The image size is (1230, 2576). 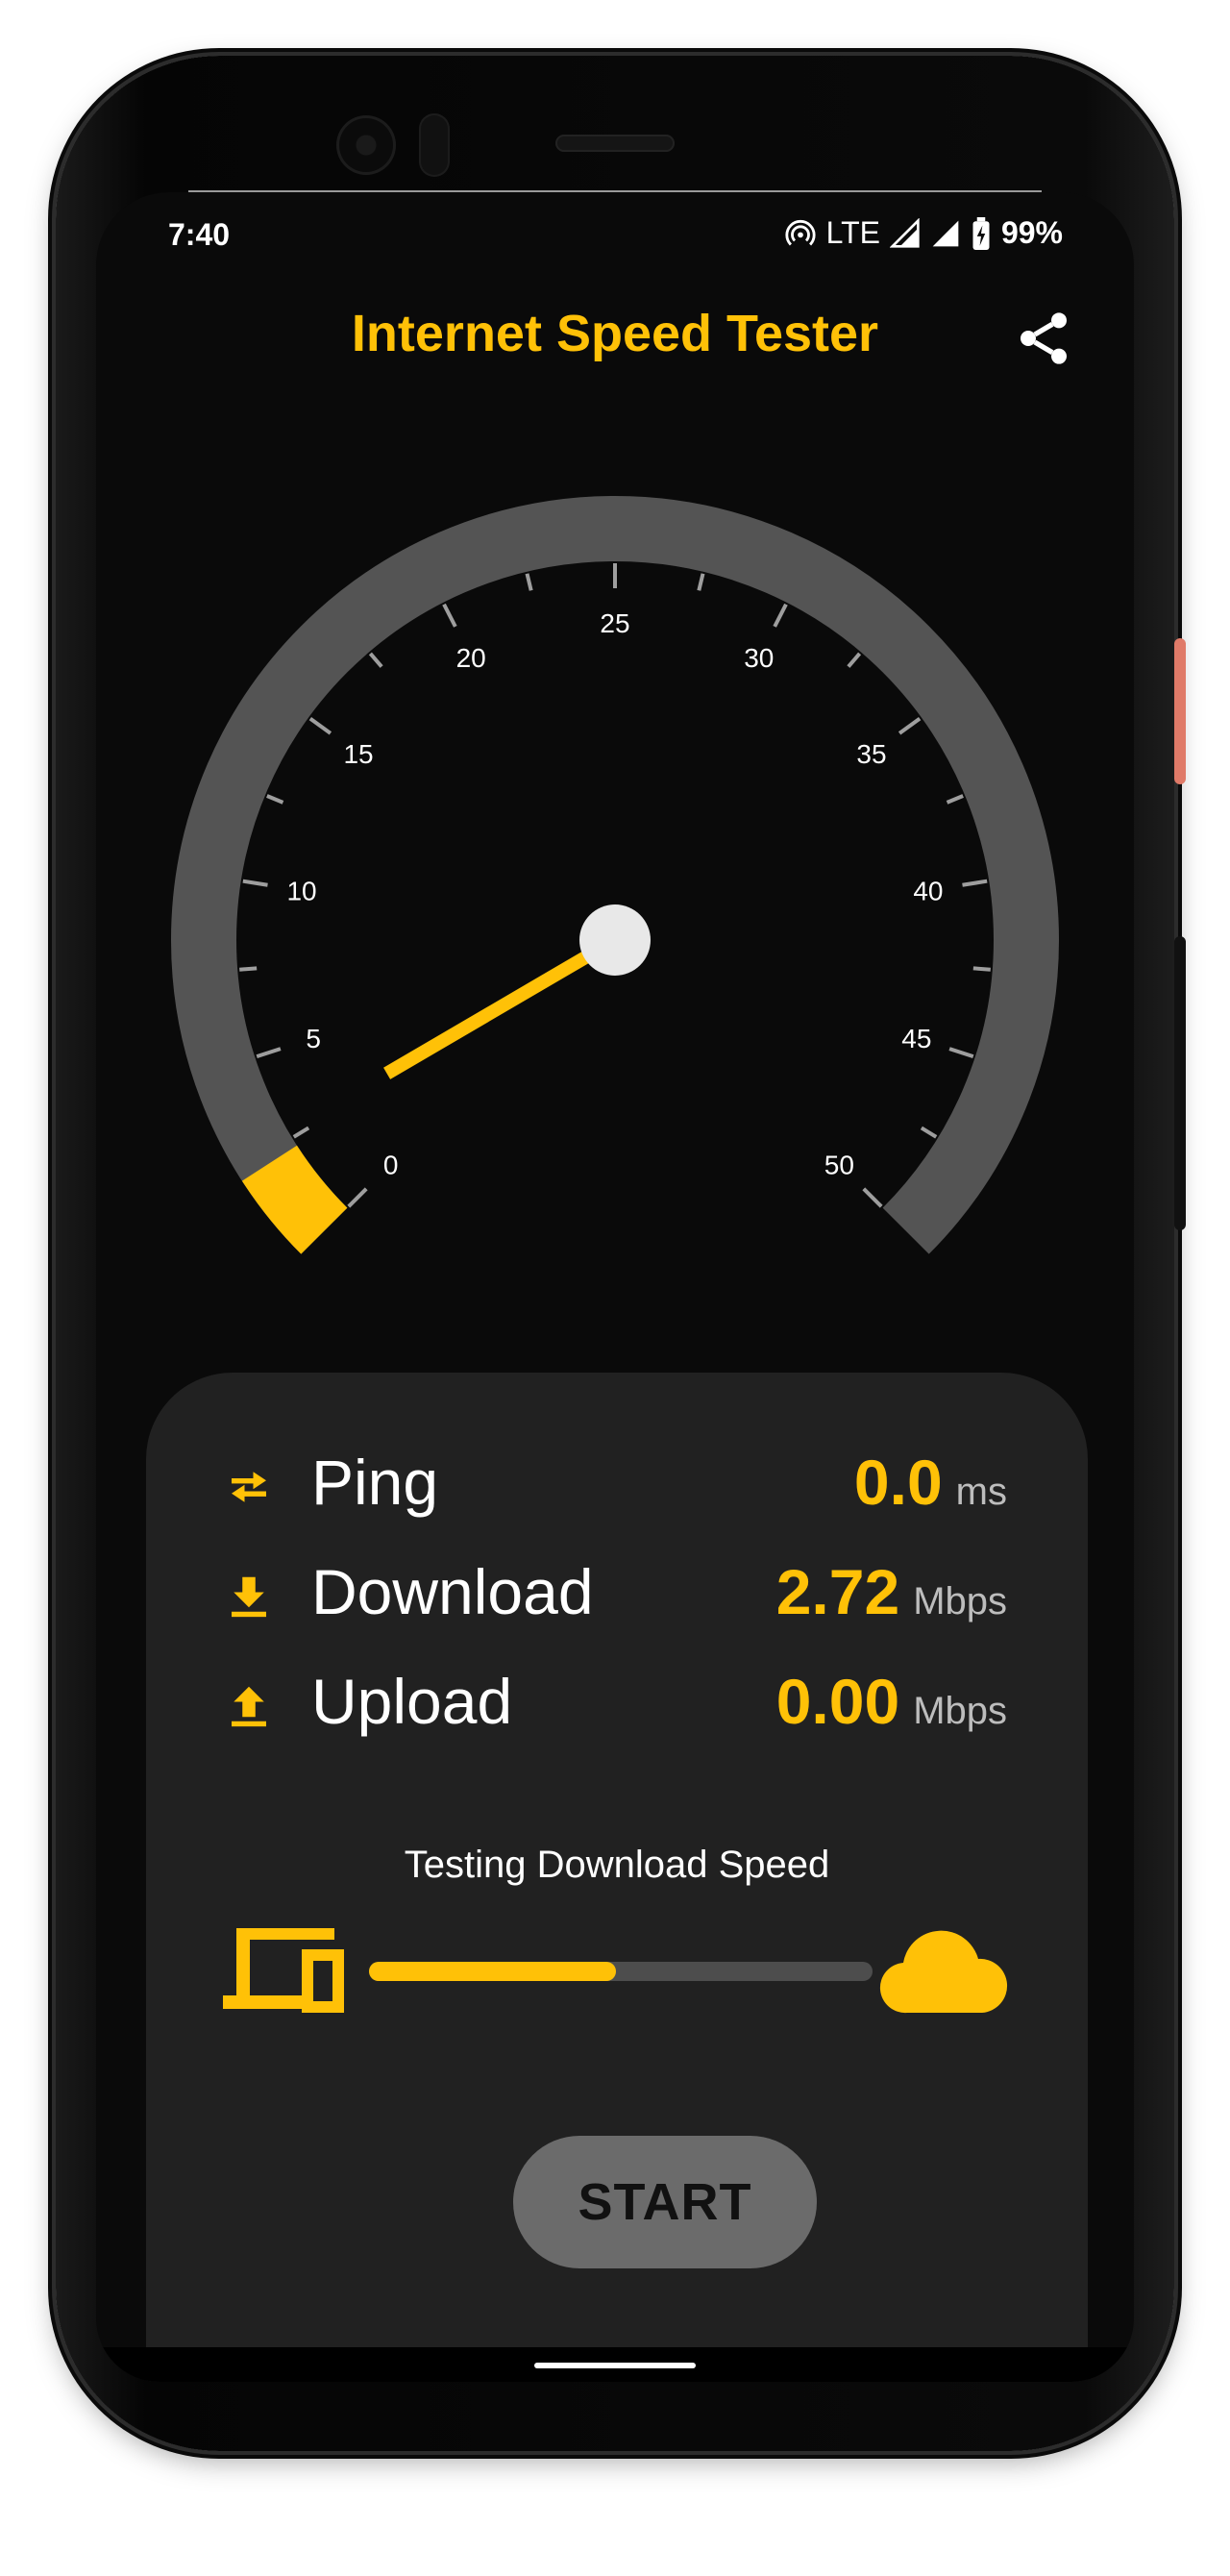 What do you see at coordinates (944, 1972) in the screenshot?
I see `cloud-icon` at bounding box center [944, 1972].